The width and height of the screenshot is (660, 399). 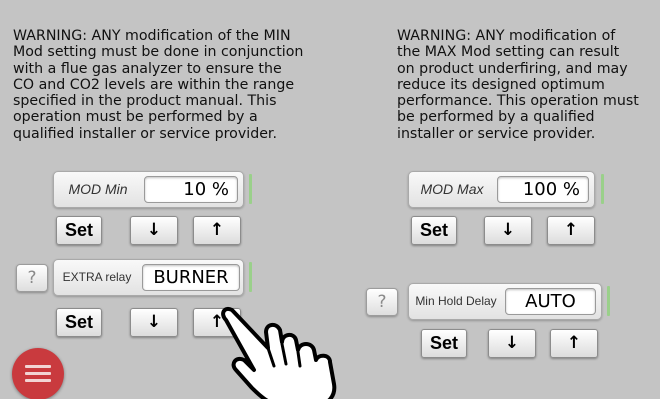 What do you see at coordinates (32, 278) in the screenshot?
I see `extra-relay-help-button: ?` at bounding box center [32, 278].